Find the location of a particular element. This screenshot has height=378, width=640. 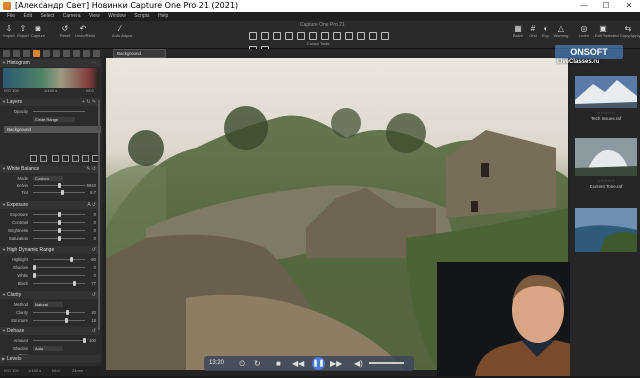

tint-knob is located at coordinates (62, 192).